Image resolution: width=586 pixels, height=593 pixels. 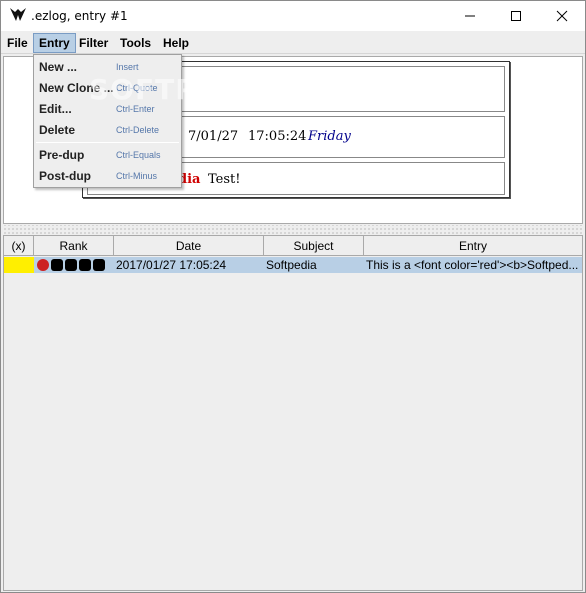 I want to click on menu-item-new: New ... Insert, so click(x=107, y=67).